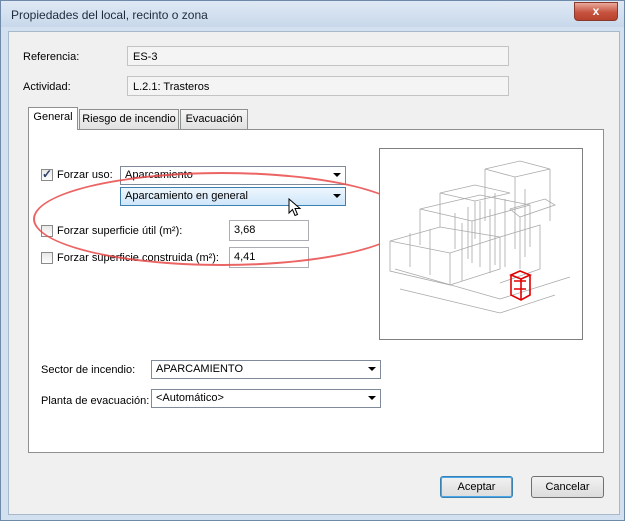 The image size is (625, 521). Describe the element at coordinates (95, 401) in the screenshot. I see `planta-evacuacion-label: Planta de evacuación:` at that location.